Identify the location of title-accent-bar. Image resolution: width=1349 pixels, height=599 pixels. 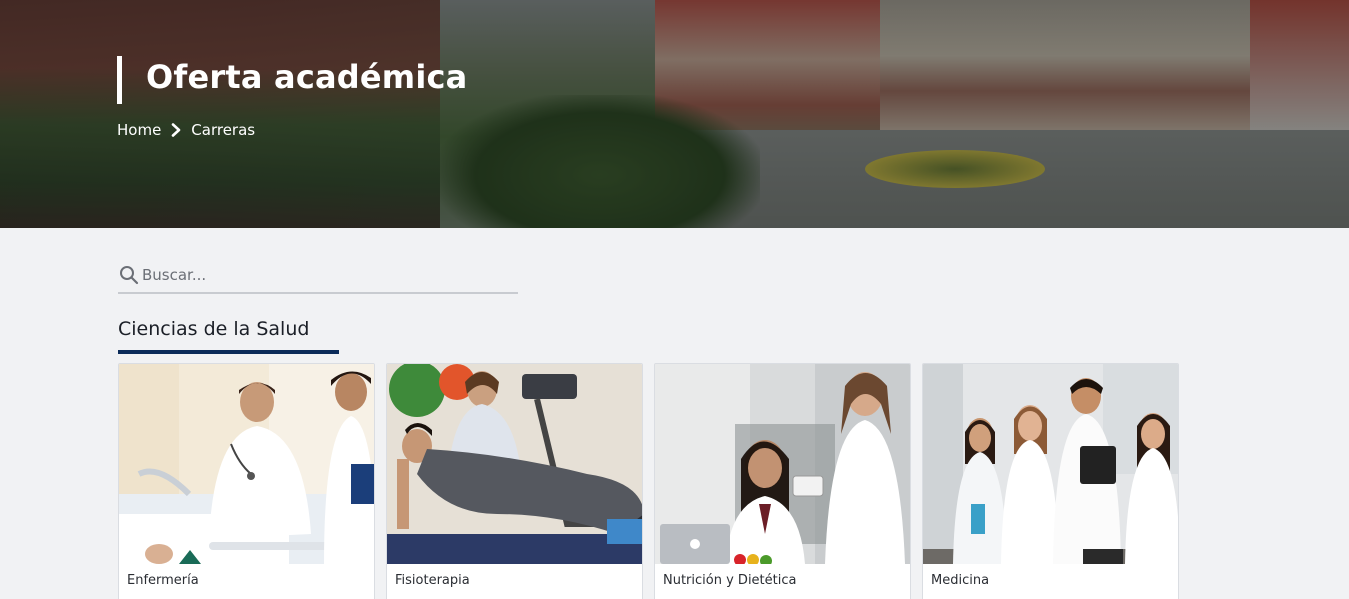
(119, 80).